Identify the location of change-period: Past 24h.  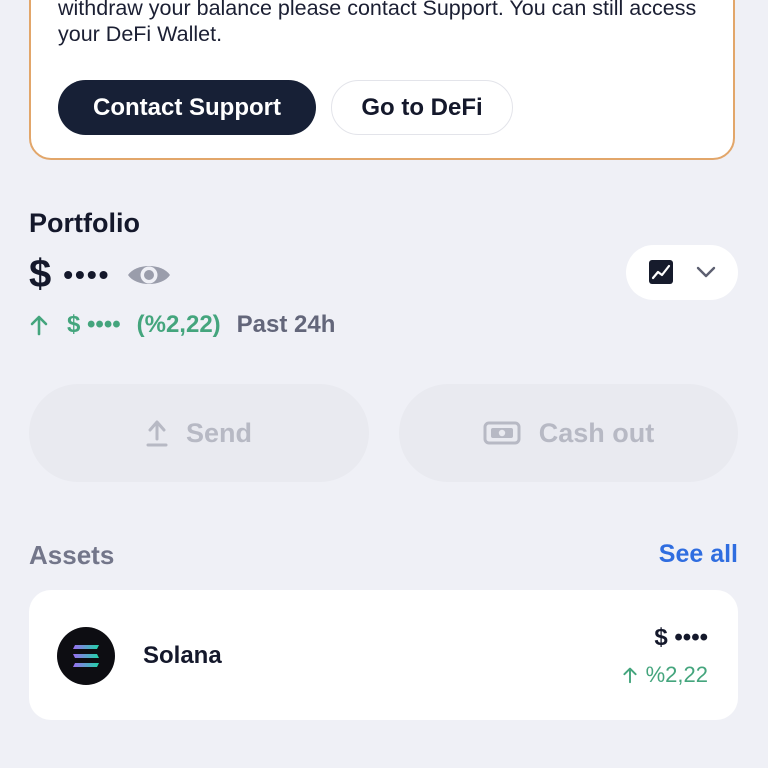
(286, 324).